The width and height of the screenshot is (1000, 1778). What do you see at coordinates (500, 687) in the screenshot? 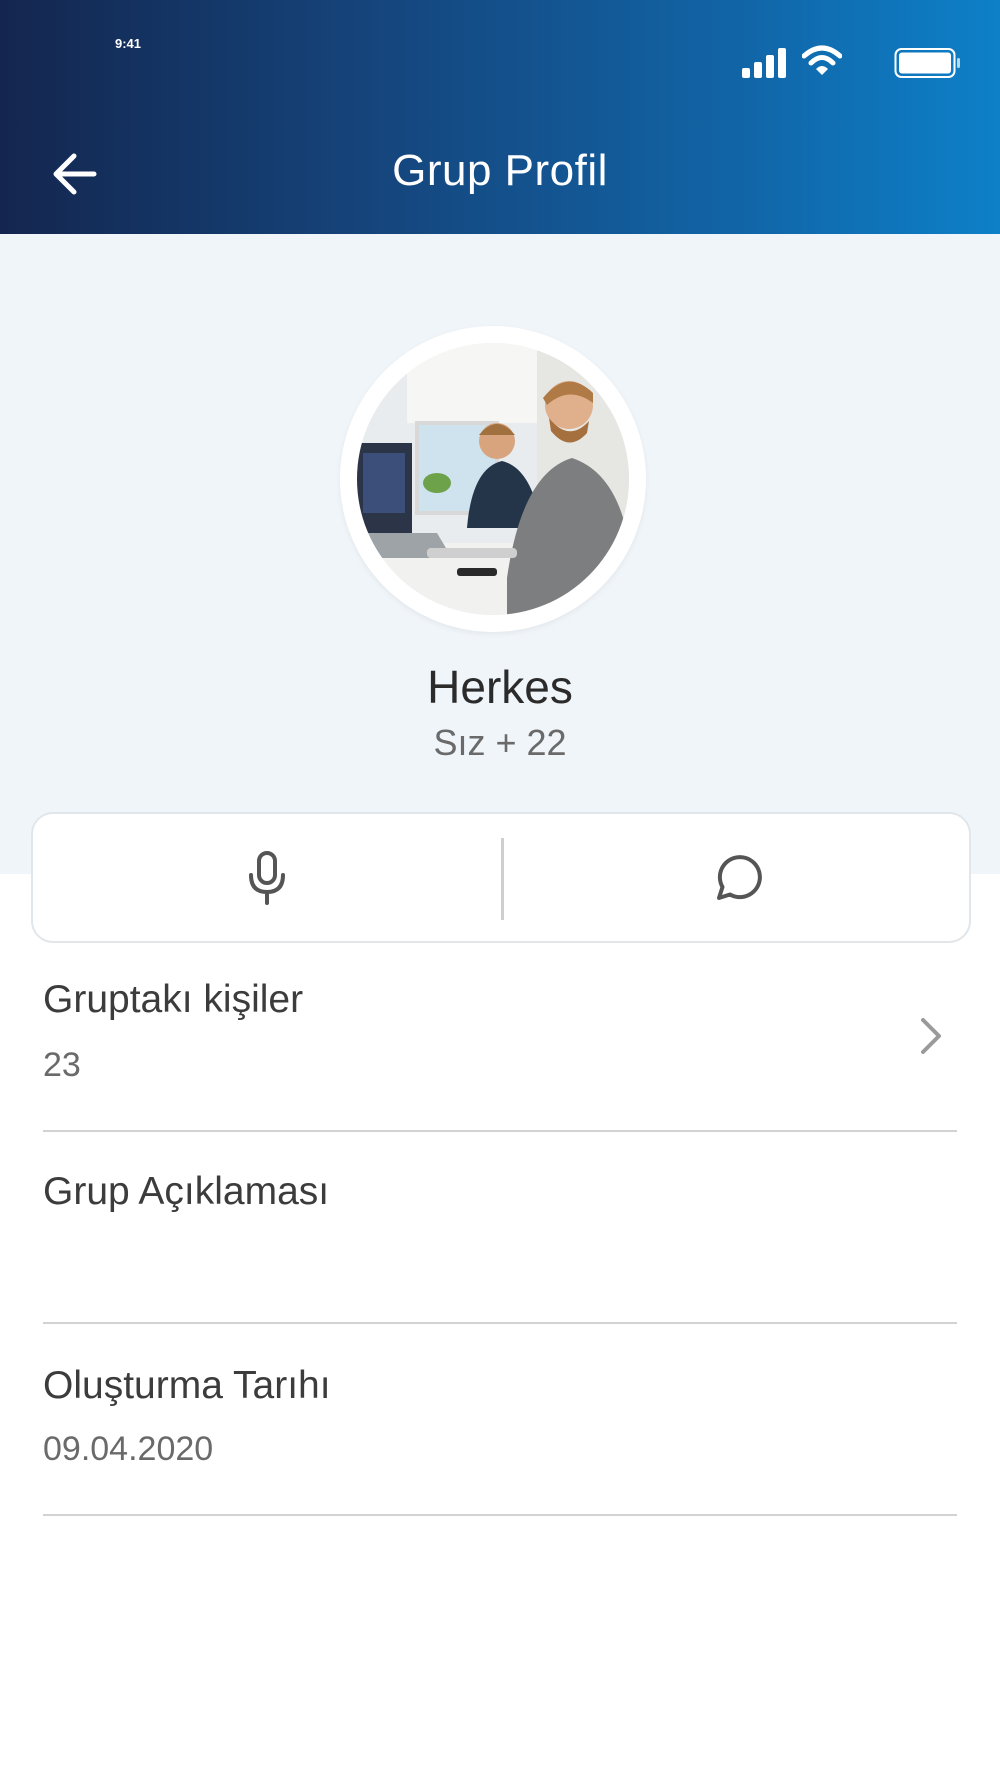
I see `group-name: Herkes` at bounding box center [500, 687].